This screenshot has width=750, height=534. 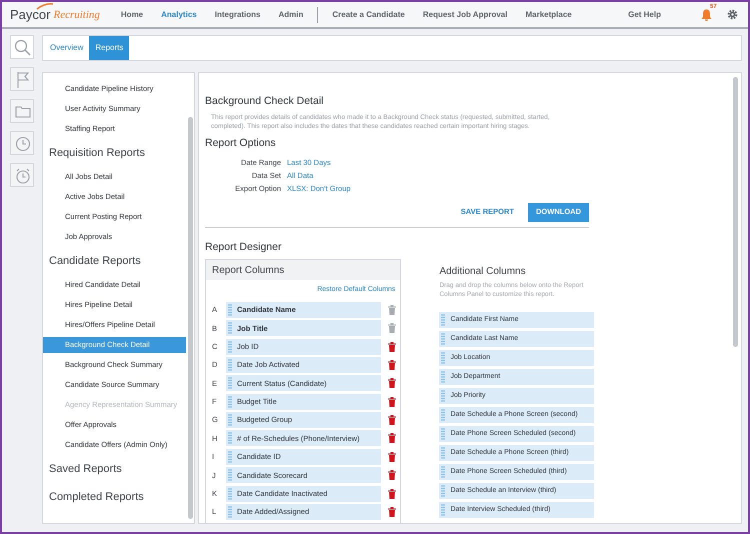 I want to click on nav-link: Integrations, so click(x=238, y=14).